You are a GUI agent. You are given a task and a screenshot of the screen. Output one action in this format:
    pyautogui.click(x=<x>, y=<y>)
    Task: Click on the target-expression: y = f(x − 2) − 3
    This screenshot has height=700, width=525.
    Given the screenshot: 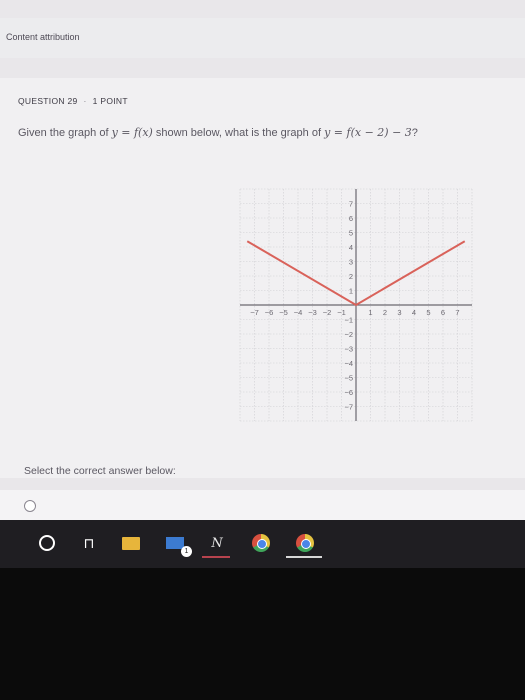 What is the action you would take?
    pyautogui.click(x=368, y=132)
    